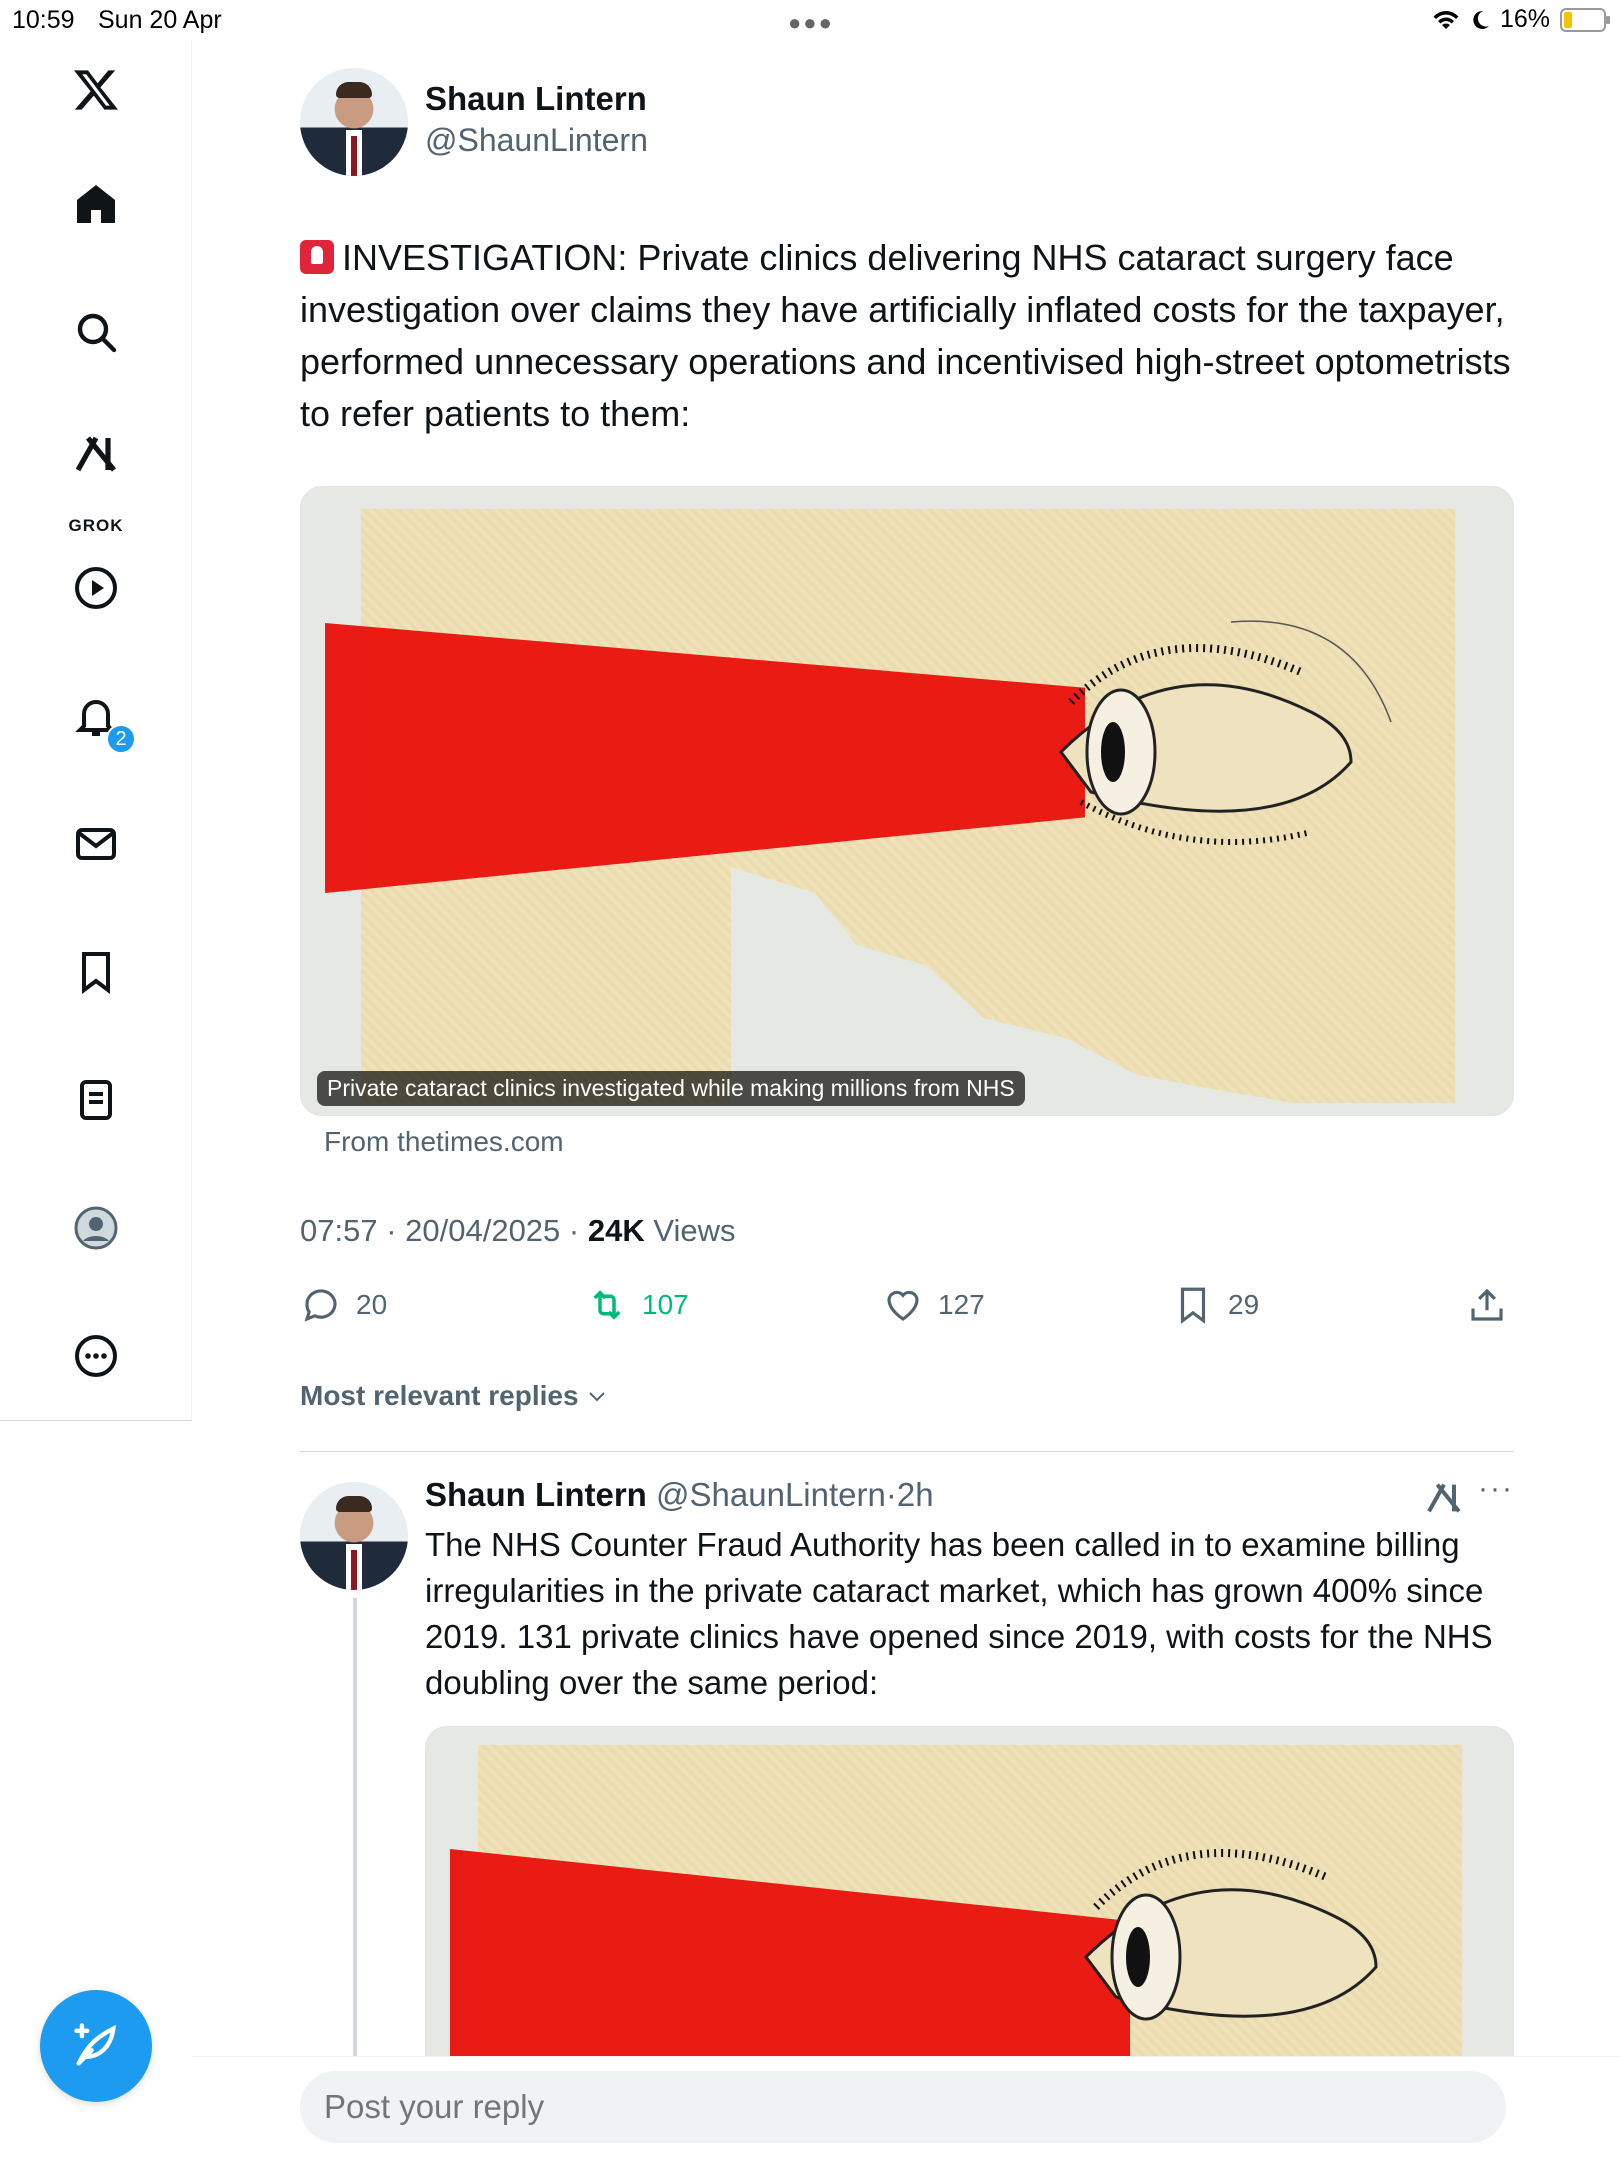 The height and width of the screenshot is (2160, 1620). Describe the element at coordinates (536, 140) in the screenshot. I see `author-handle: @ShaunLintern` at that location.